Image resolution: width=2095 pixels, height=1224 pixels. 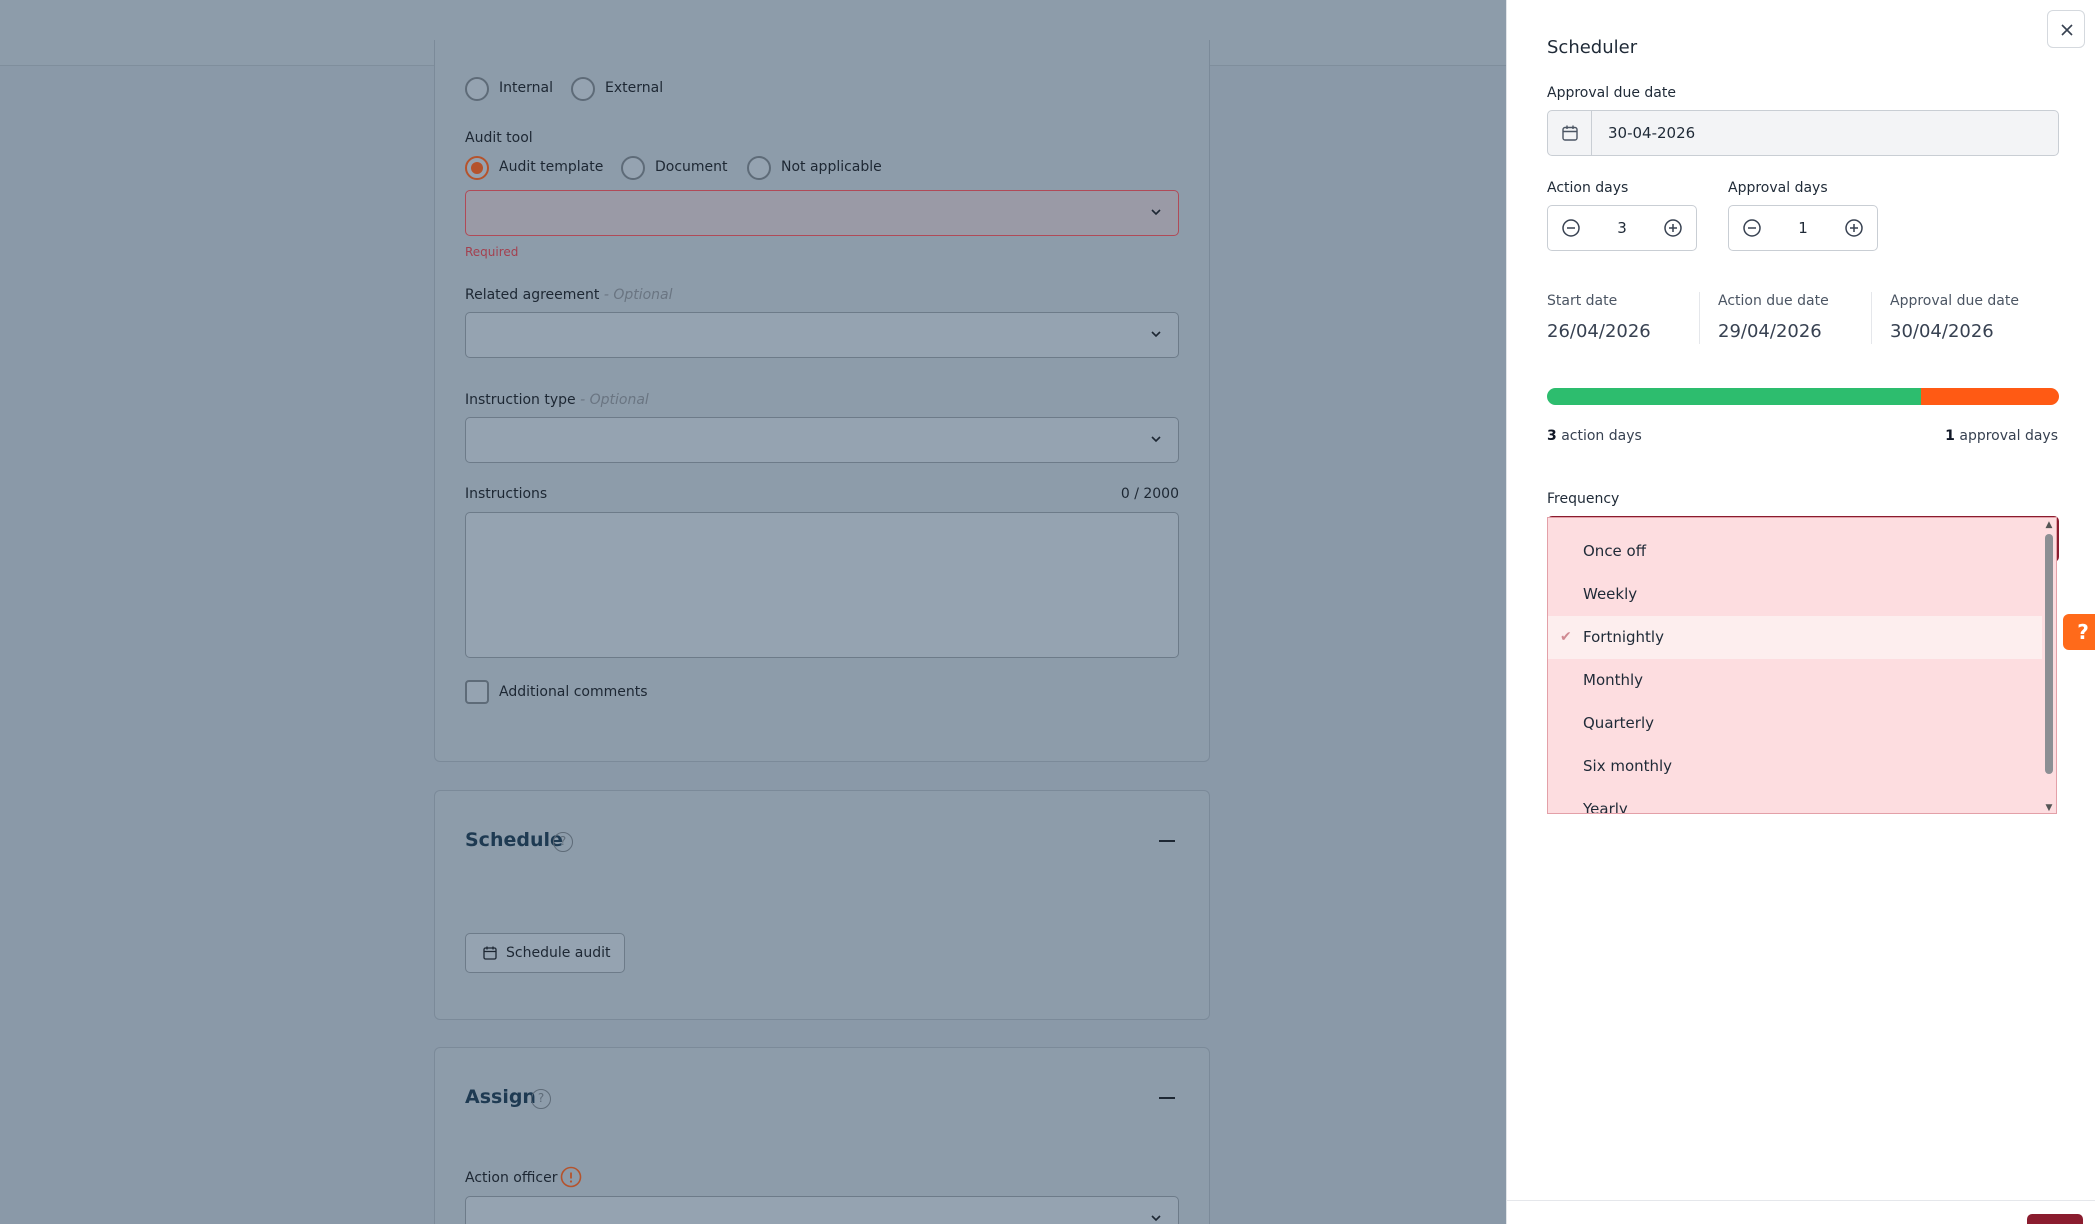 What do you see at coordinates (1611, 93) in the screenshot?
I see `approval-due-date-label: Approval due date` at bounding box center [1611, 93].